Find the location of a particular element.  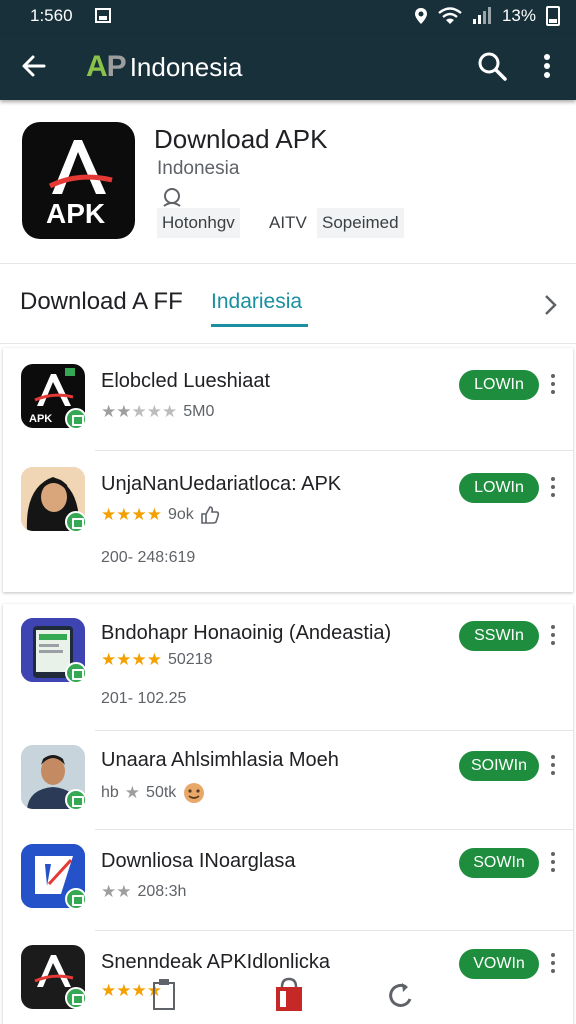

list-item-date: 201- 102.25 is located at coordinates (144, 698).